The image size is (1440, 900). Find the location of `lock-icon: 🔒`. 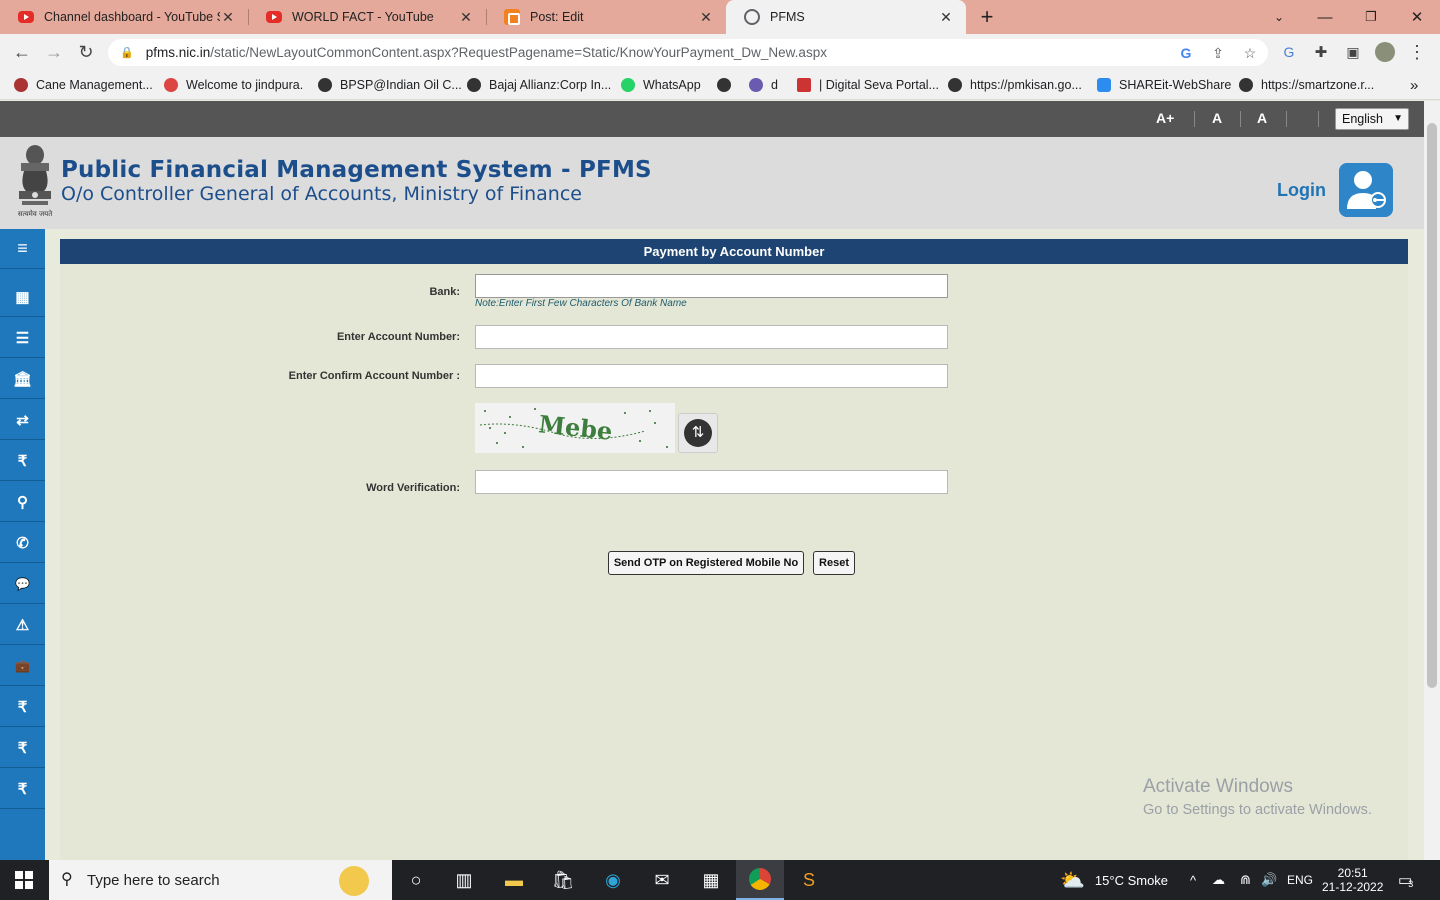

lock-icon: 🔒 is located at coordinates (127, 52).